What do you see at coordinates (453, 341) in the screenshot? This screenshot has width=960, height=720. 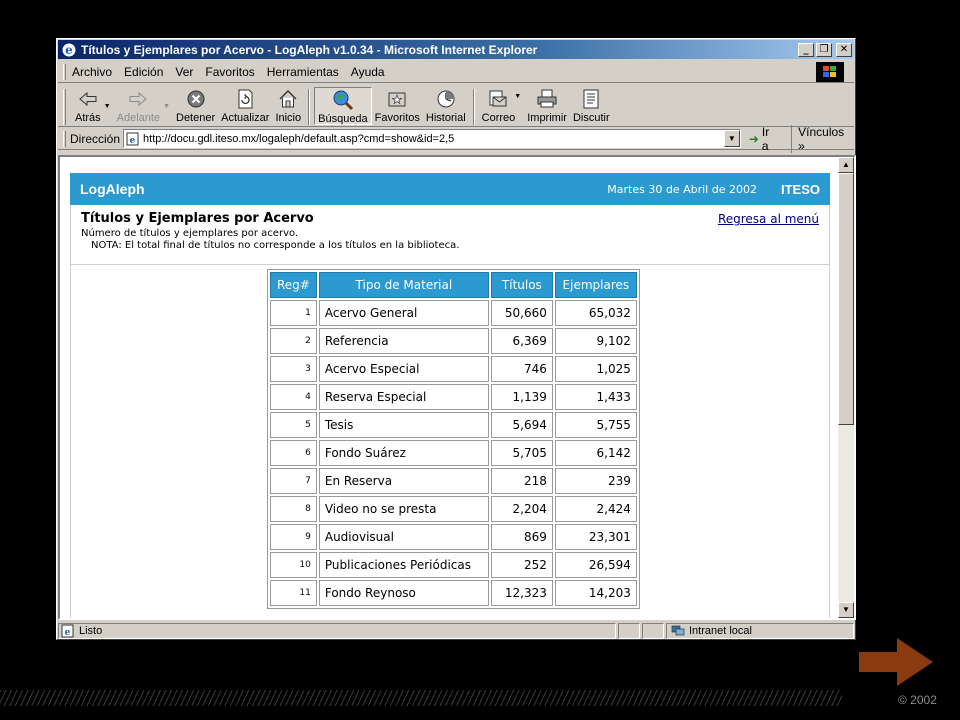 I see `table-row: 2 Referencia 6,369 9,102` at bounding box center [453, 341].